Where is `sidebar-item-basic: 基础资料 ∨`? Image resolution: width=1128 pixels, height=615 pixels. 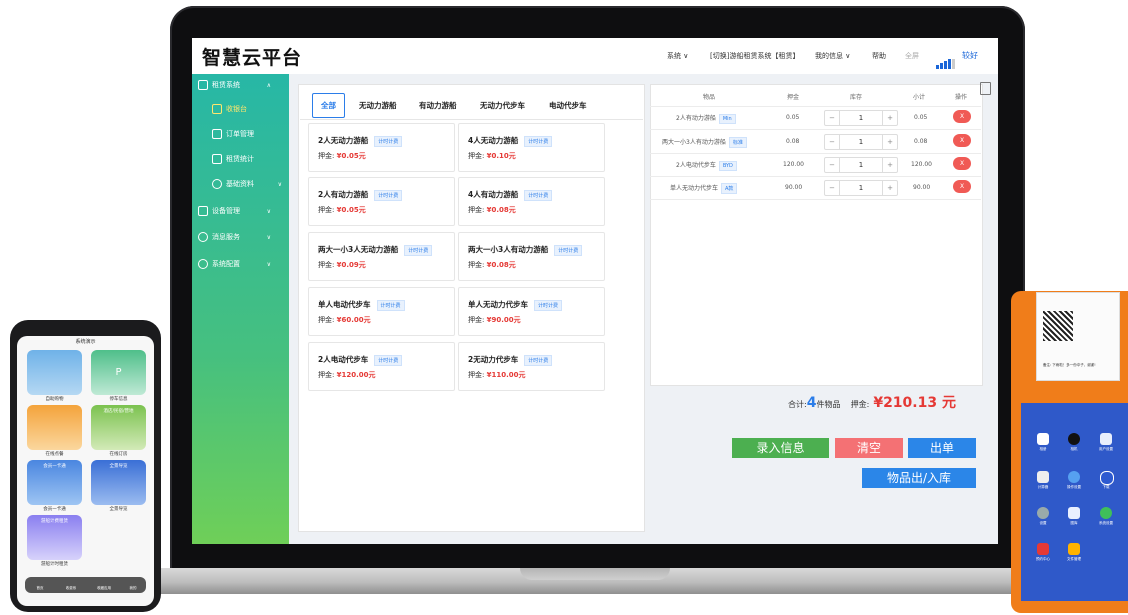 sidebar-item-basic: 基础资料 ∨ is located at coordinates (249, 184).